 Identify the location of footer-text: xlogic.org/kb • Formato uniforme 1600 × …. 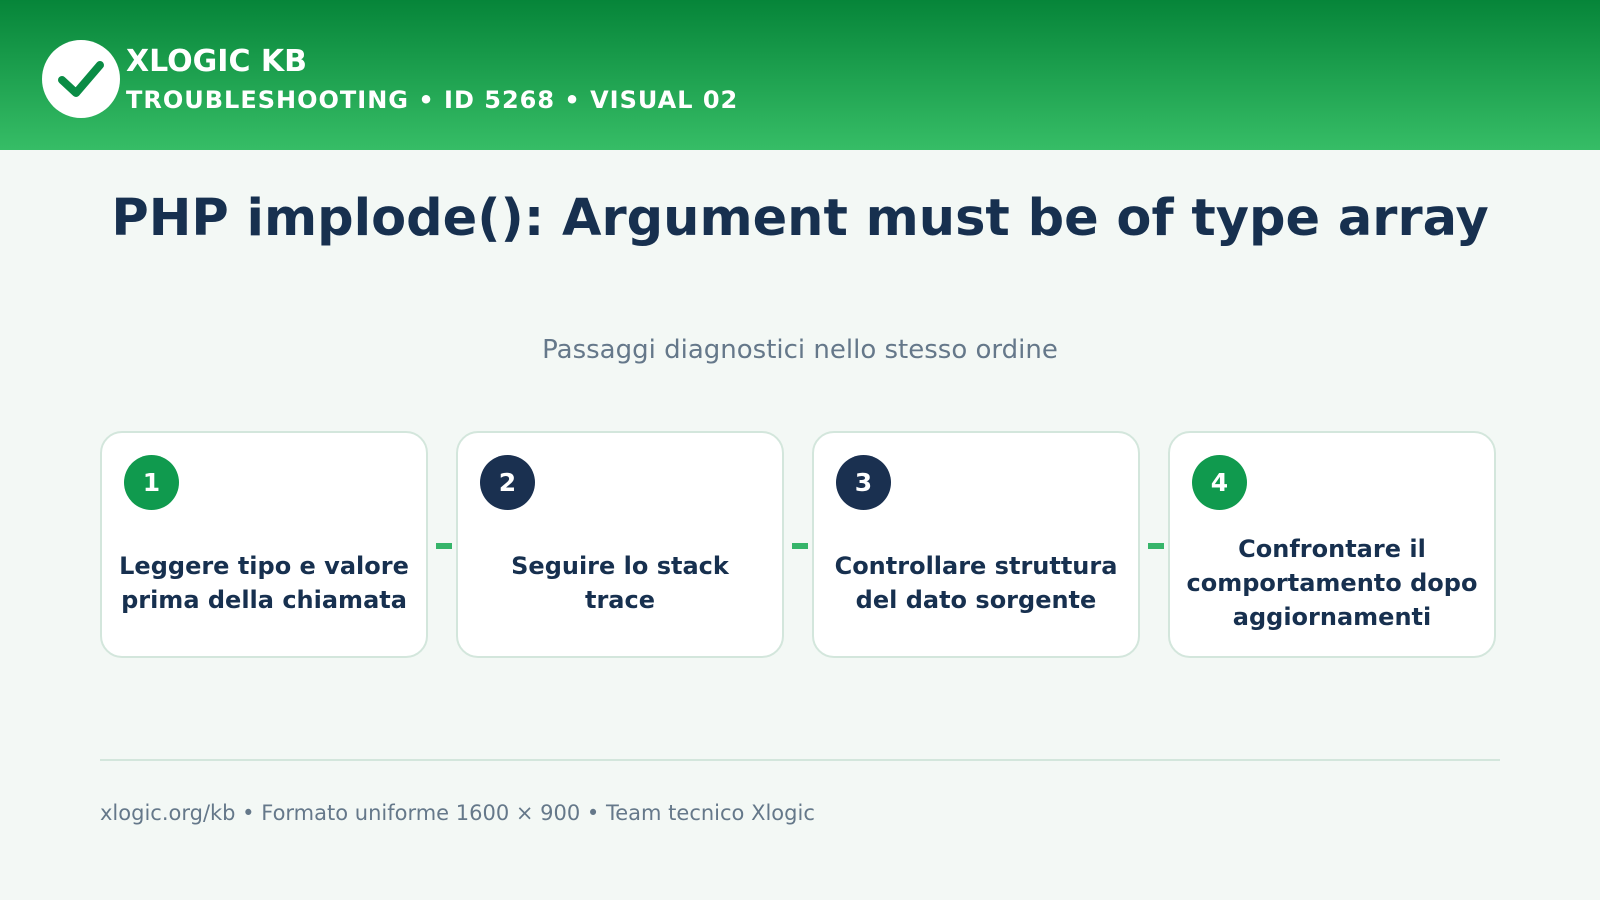
(457, 813).